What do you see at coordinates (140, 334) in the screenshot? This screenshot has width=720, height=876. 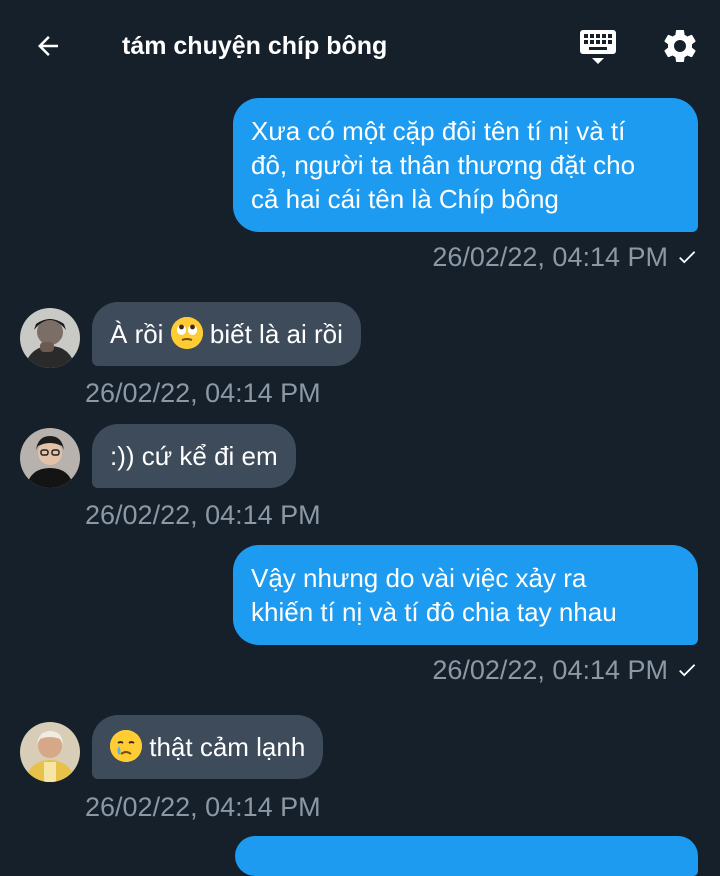 I see `message-text: À rồi` at bounding box center [140, 334].